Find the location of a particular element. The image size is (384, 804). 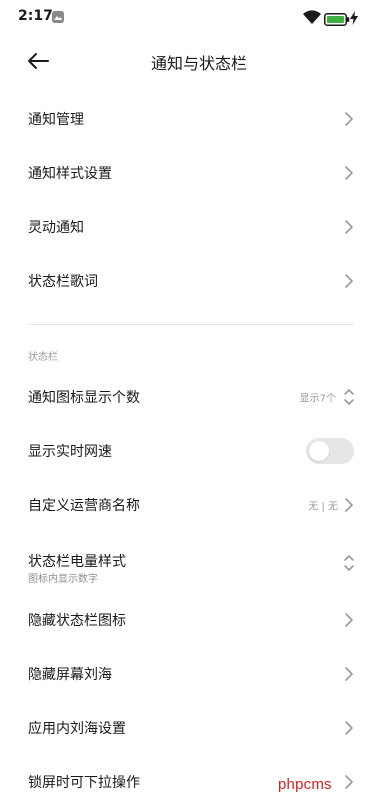

row-value: 显示7个 is located at coordinates (317, 399).